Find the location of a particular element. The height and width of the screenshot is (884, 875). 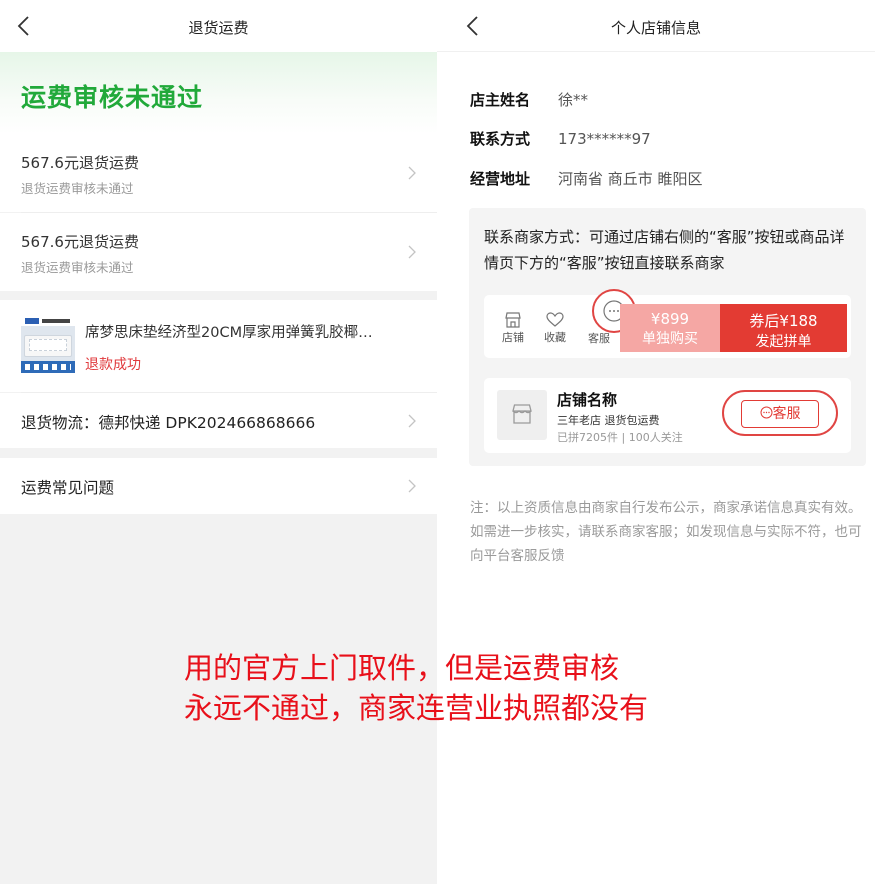

page-title: 退货运费 is located at coordinates (218, 28).